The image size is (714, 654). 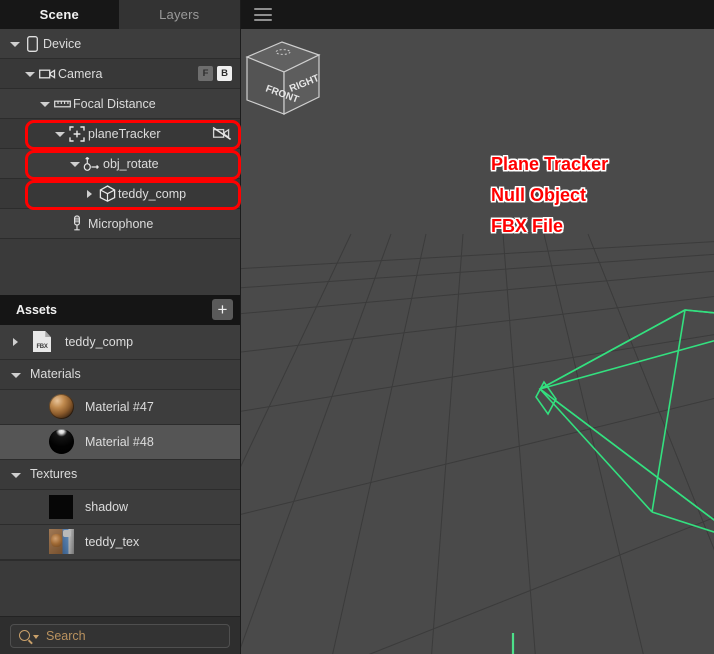 I want to click on assets-title: Assets, so click(x=36, y=309).